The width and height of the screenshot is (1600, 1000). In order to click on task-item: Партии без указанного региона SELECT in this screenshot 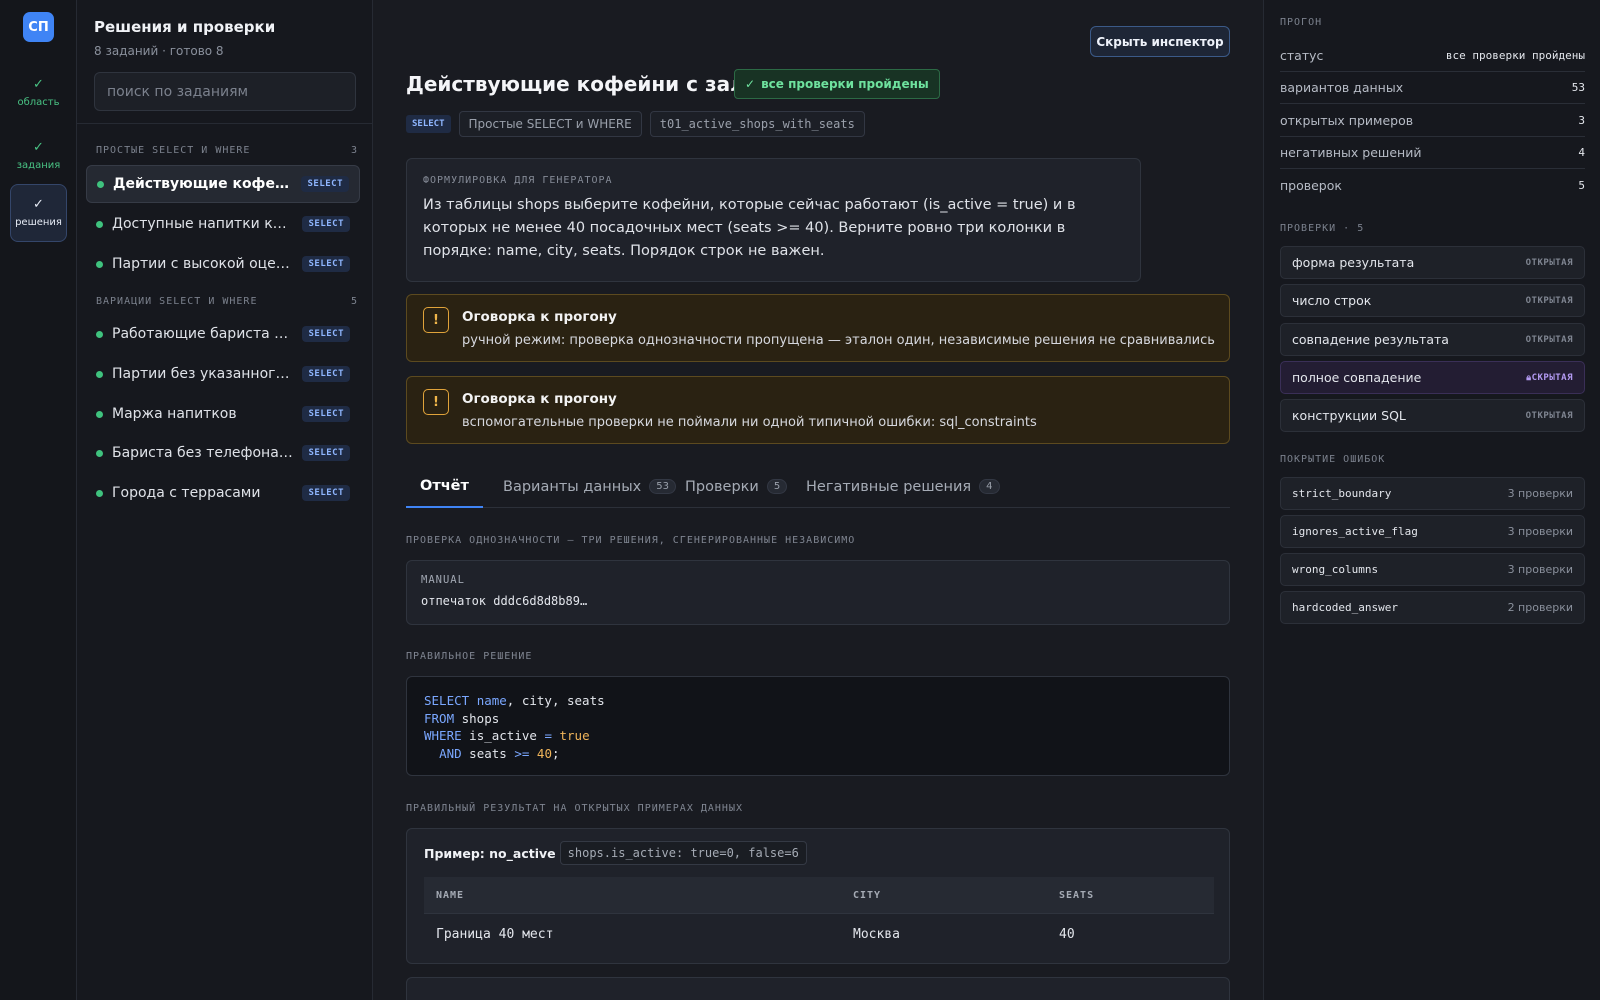, I will do `click(223, 374)`.